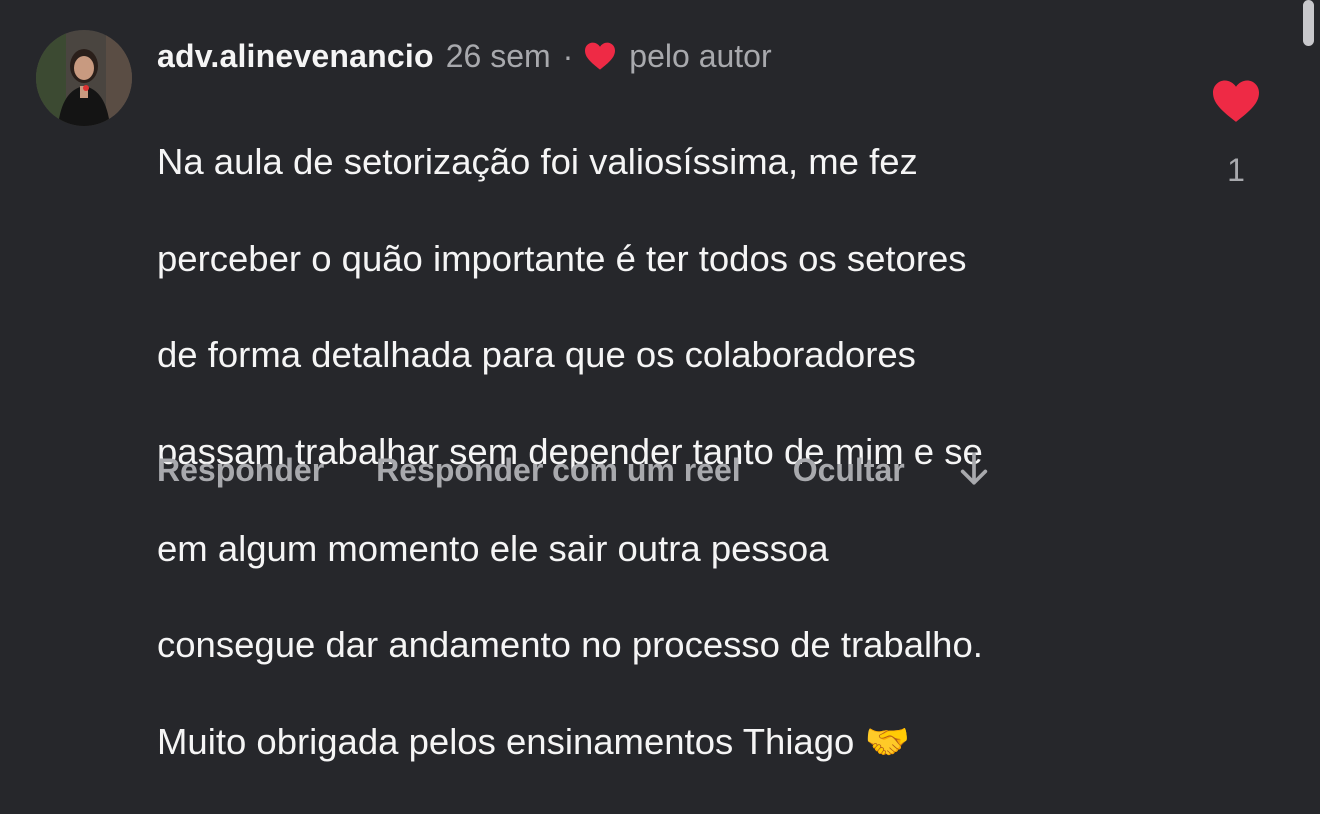 Image resolution: width=1320 pixels, height=814 pixels. I want to click on heart-filled-icon, so click(1236, 101).